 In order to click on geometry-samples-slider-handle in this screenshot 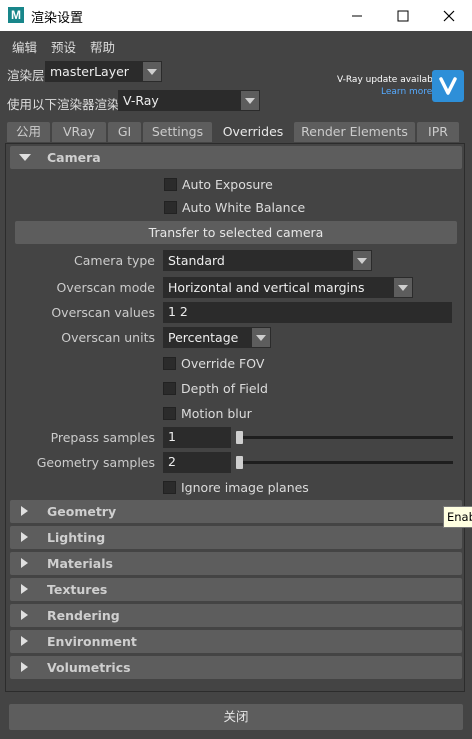, I will do `click(239, 462)`.